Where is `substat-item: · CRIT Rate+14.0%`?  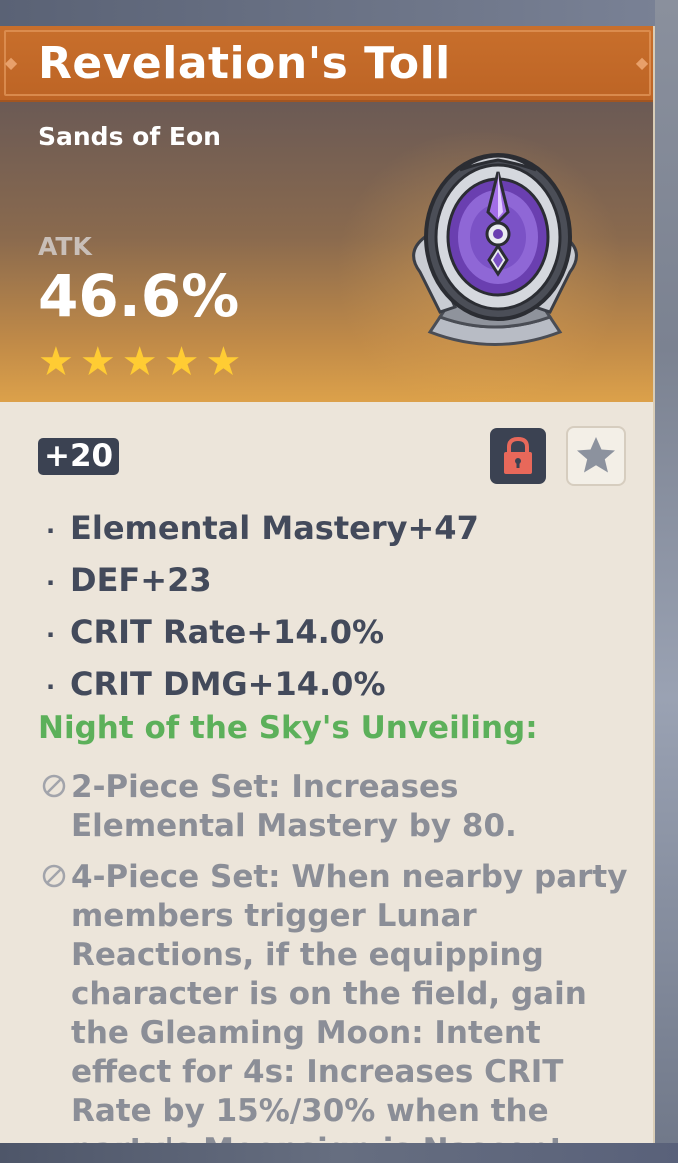 substat-item: · CRIT Rate+14.0% is located at coordinates (215, 632).